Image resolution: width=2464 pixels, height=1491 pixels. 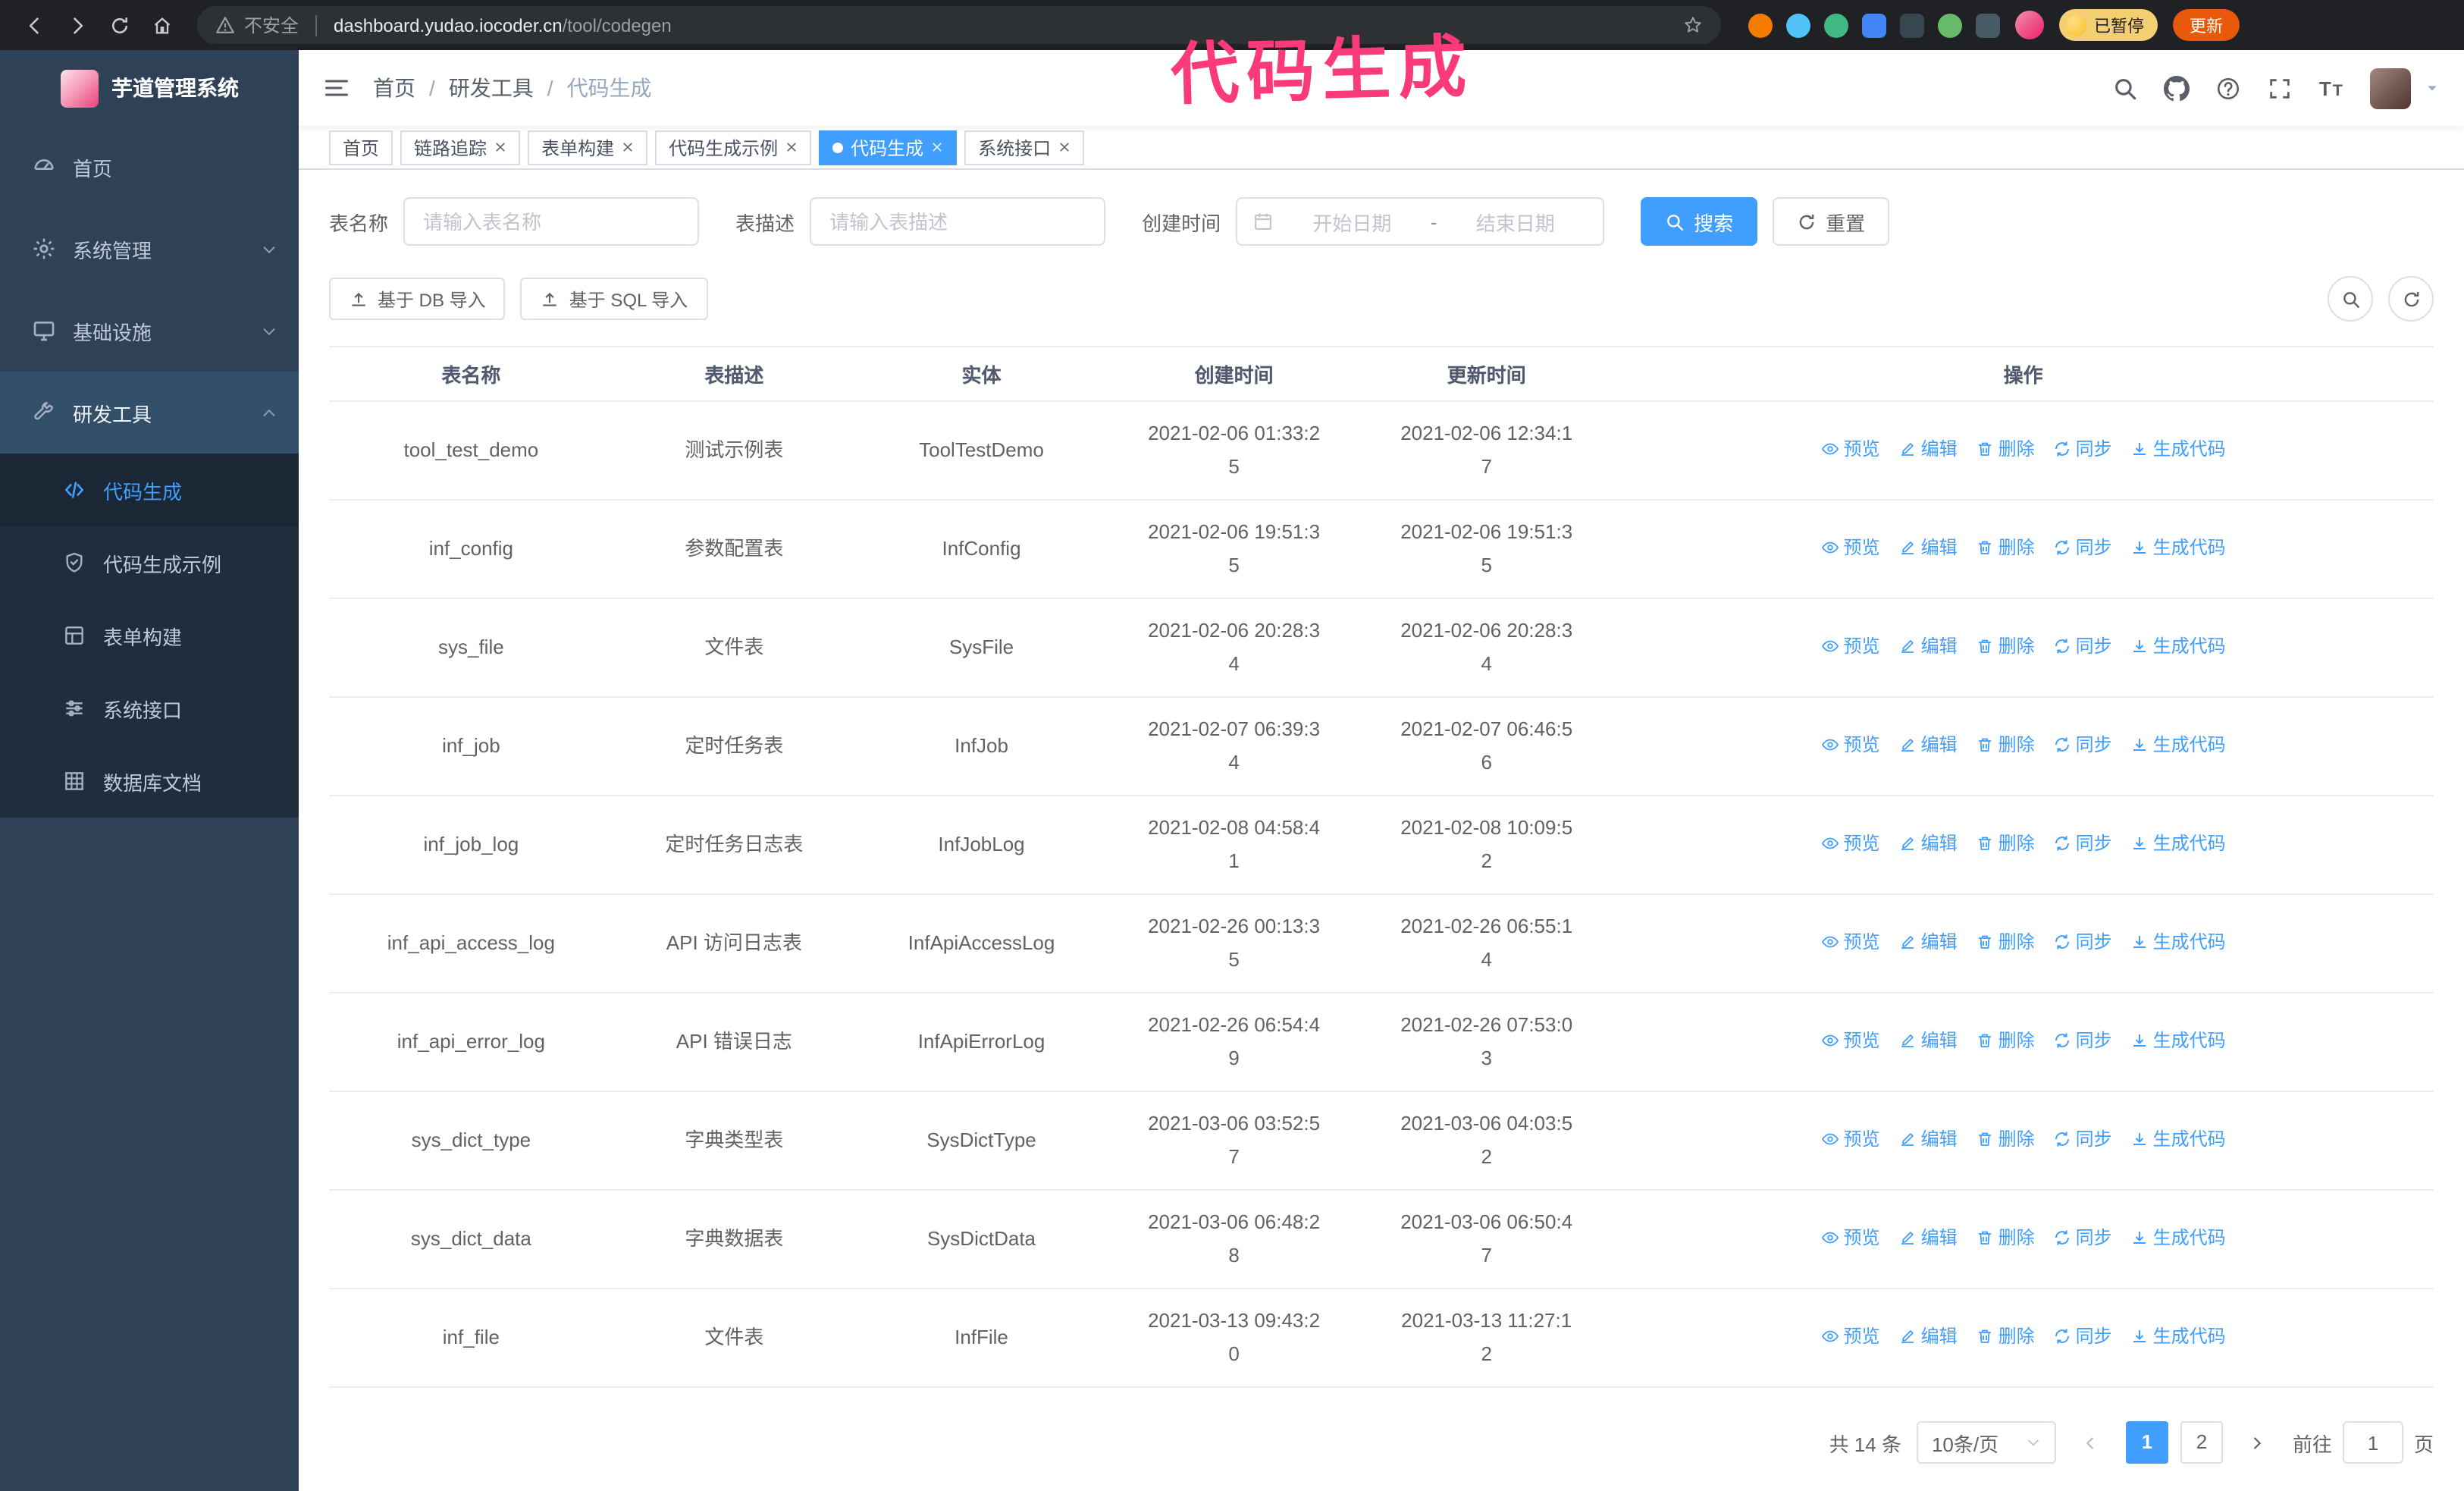 I want to click on home-button, so click(x=162, y=25).